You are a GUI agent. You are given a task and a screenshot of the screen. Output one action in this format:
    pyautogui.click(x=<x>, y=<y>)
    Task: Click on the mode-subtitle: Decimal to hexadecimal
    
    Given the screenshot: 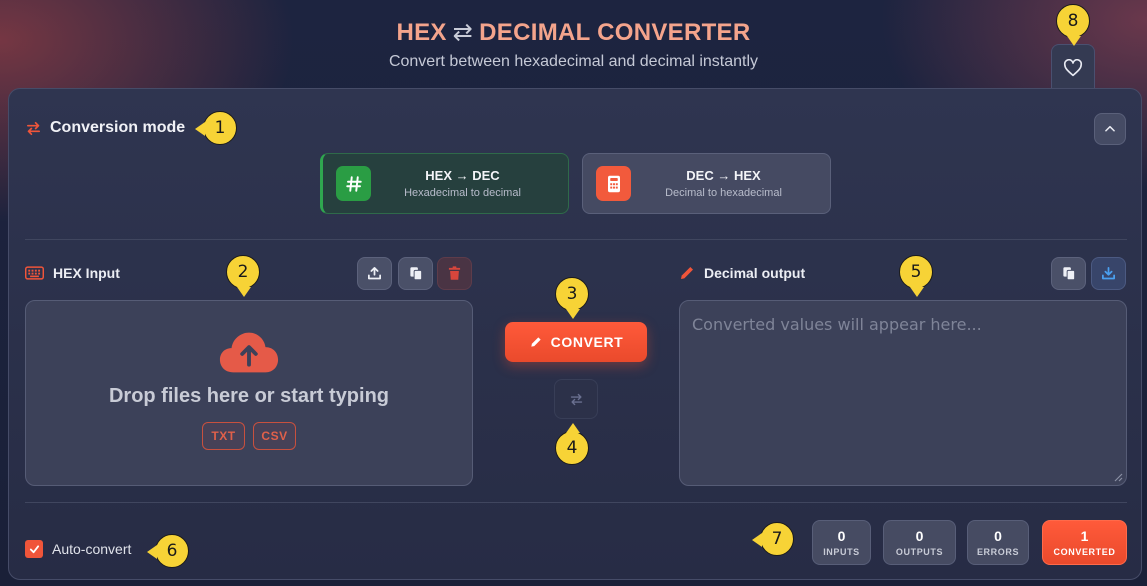 What is the action you would take?
    pyautogui.click(x=723, y=193)
    